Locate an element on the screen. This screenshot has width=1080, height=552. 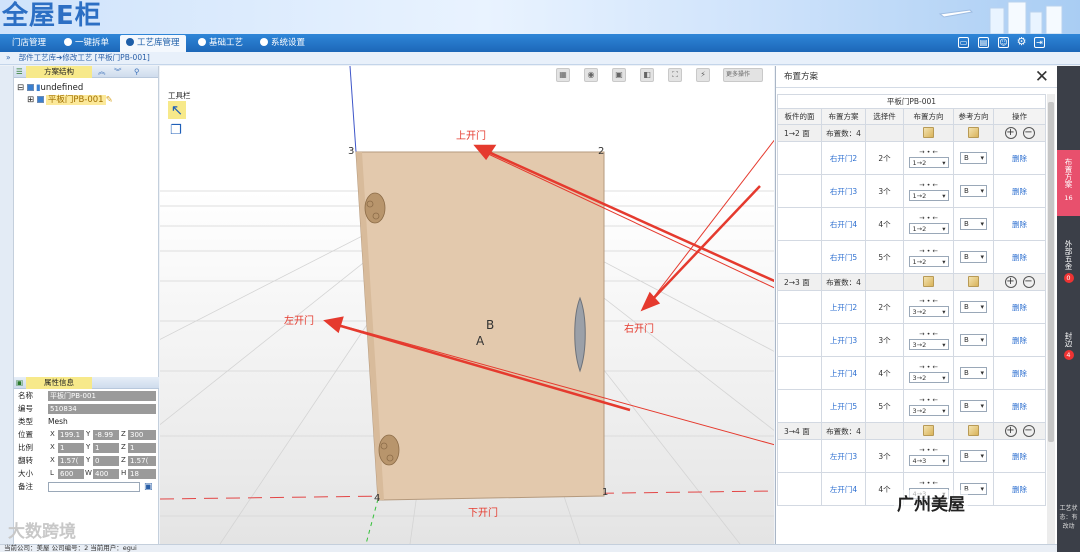
tab-basic-process: 基础工艺 is located at coordinates (220, 43).